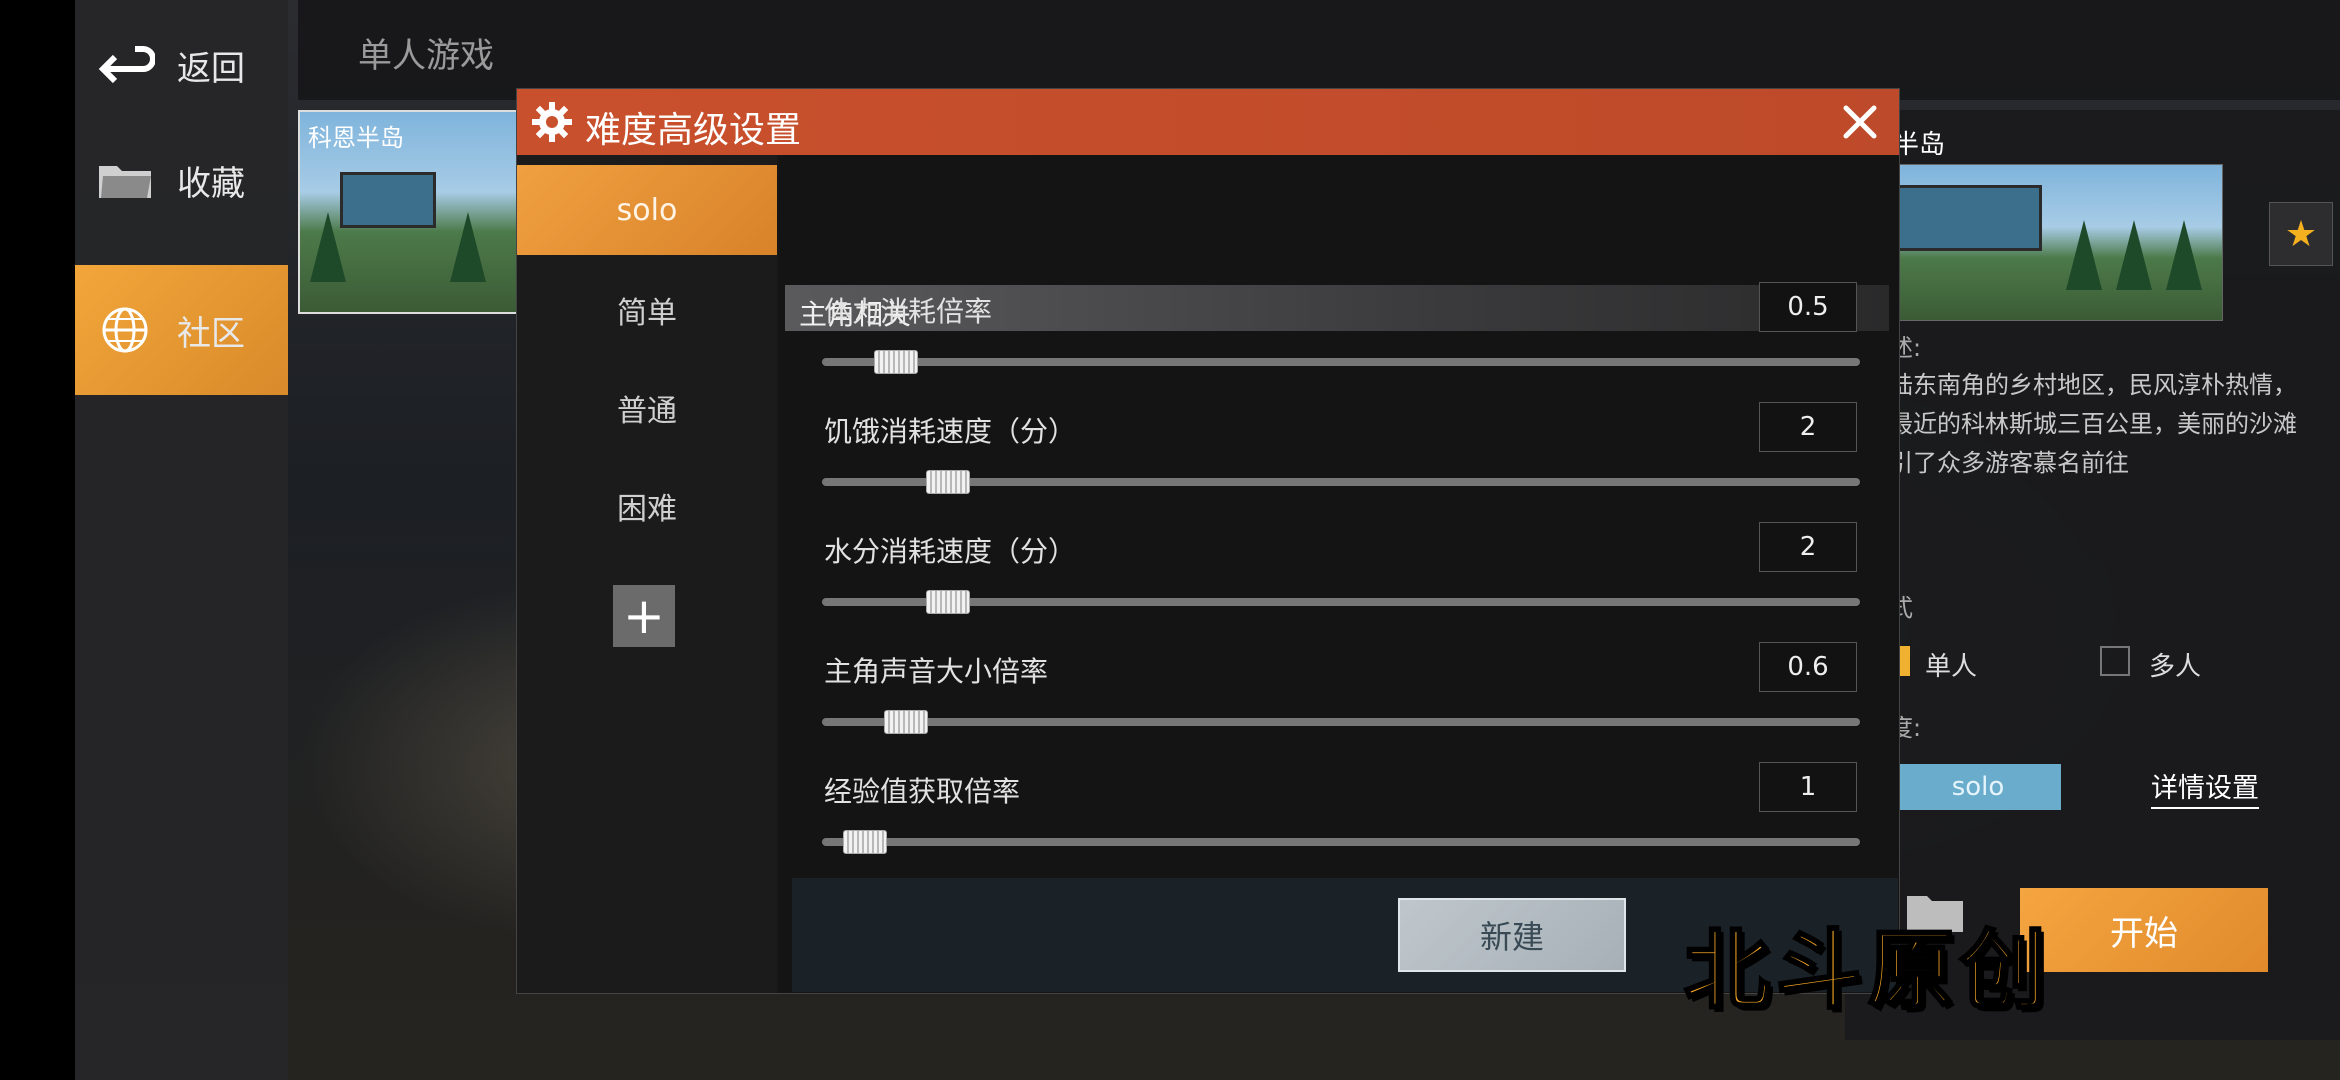 The image size is (2340, 1080). Describe the element at coordinates (211, 183) in the screenshot. I see `favorites-label: 收藏` at that location.